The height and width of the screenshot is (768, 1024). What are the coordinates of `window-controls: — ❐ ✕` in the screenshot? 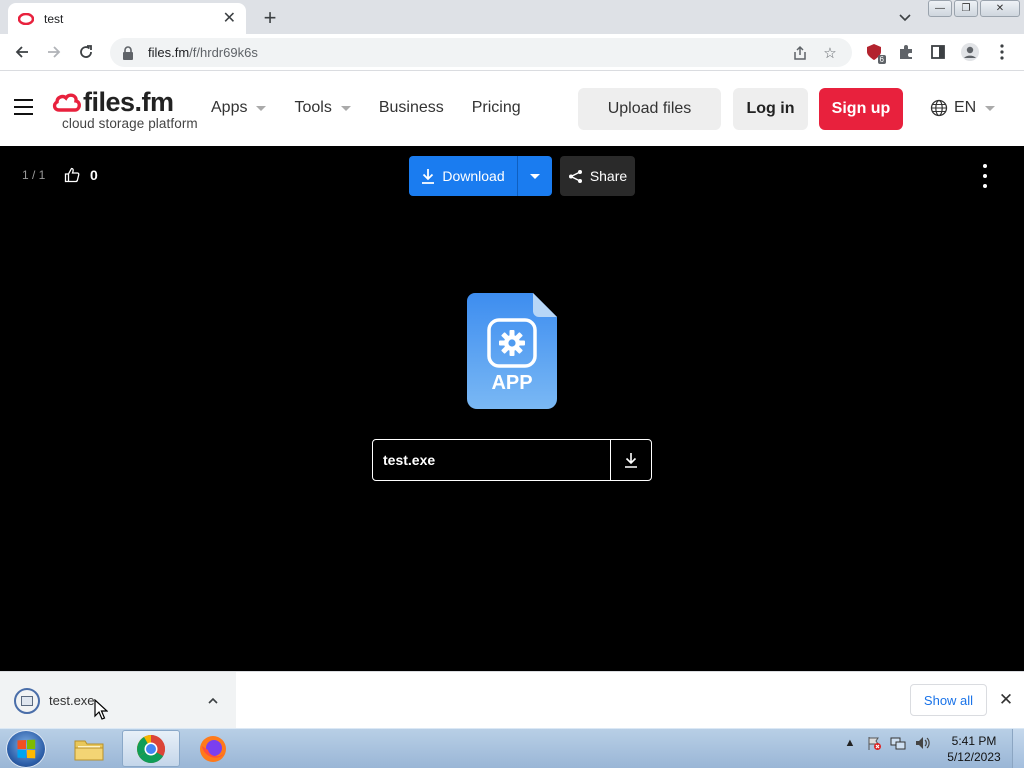 It's located at (974, 8).